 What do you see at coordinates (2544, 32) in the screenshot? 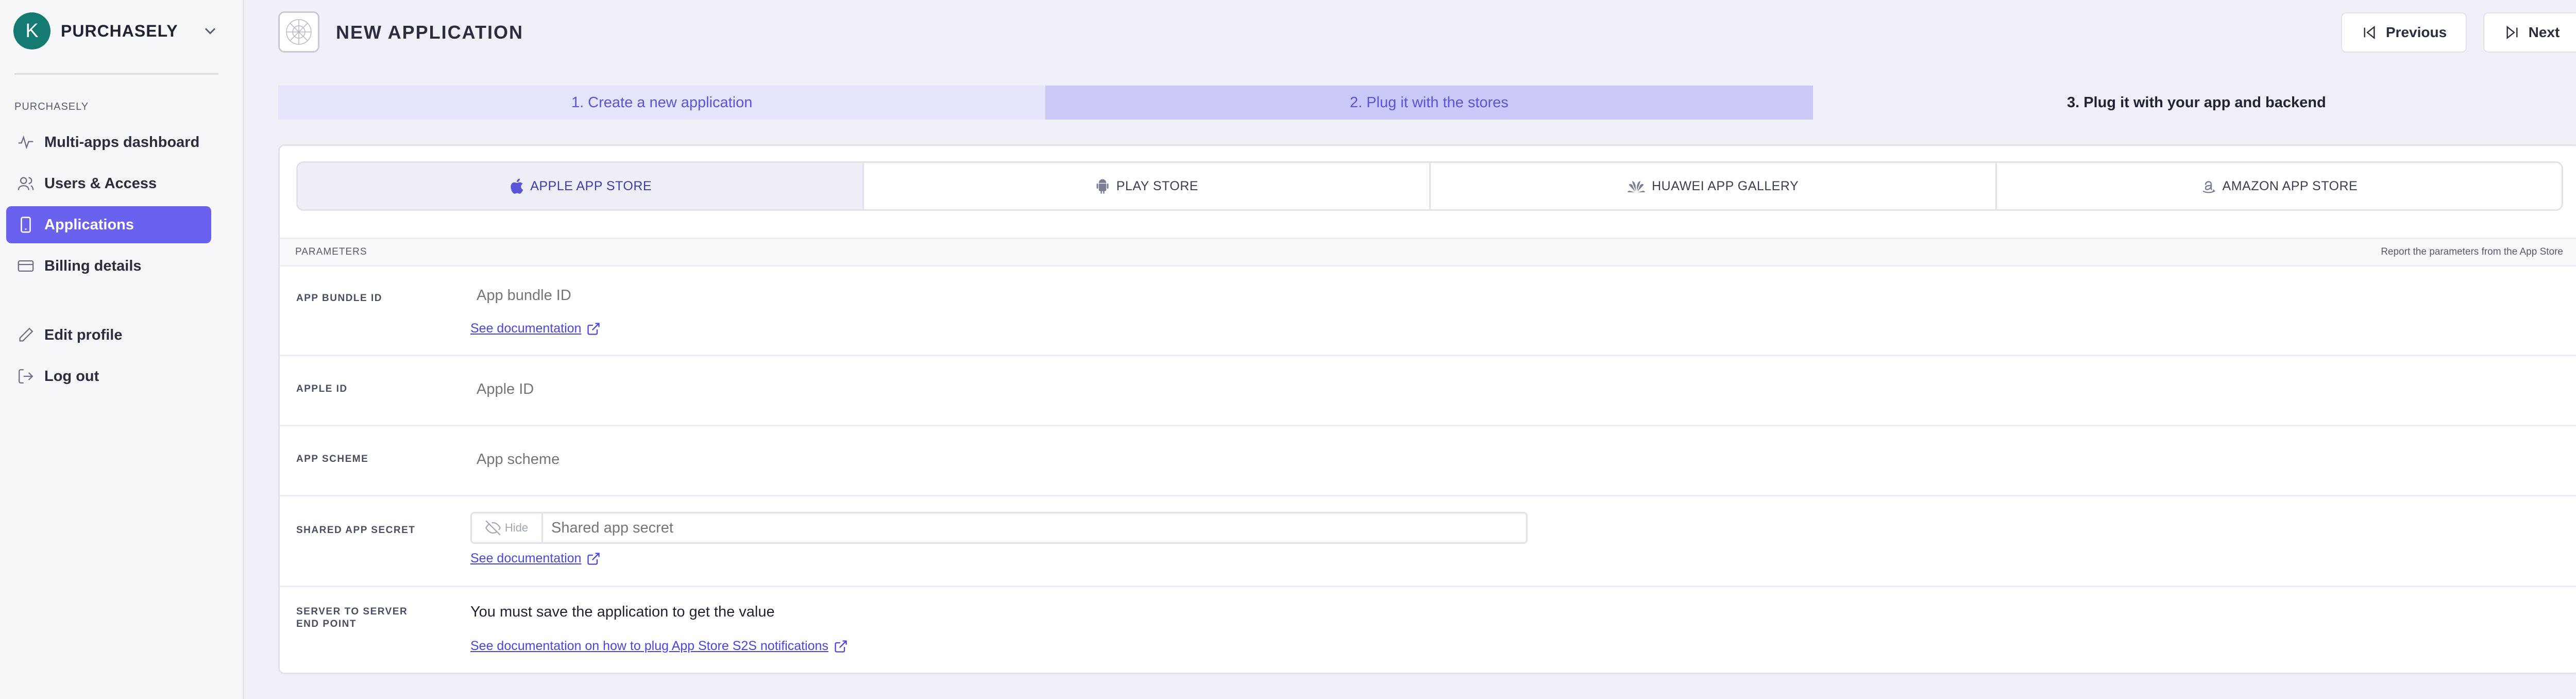
I see `next-label: Next` at bounding box center [2544, 32].